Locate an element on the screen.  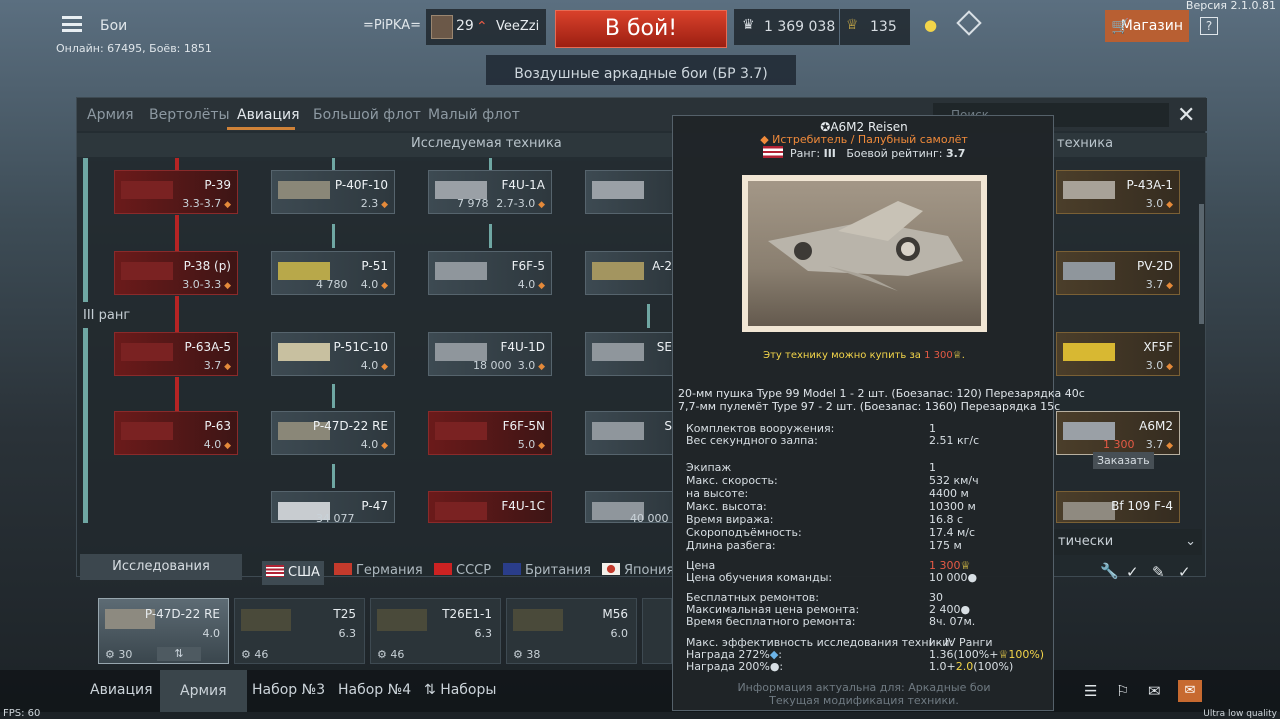
vehicle-card: F6F-5N 5.0 is located at coordinates (490, 433).